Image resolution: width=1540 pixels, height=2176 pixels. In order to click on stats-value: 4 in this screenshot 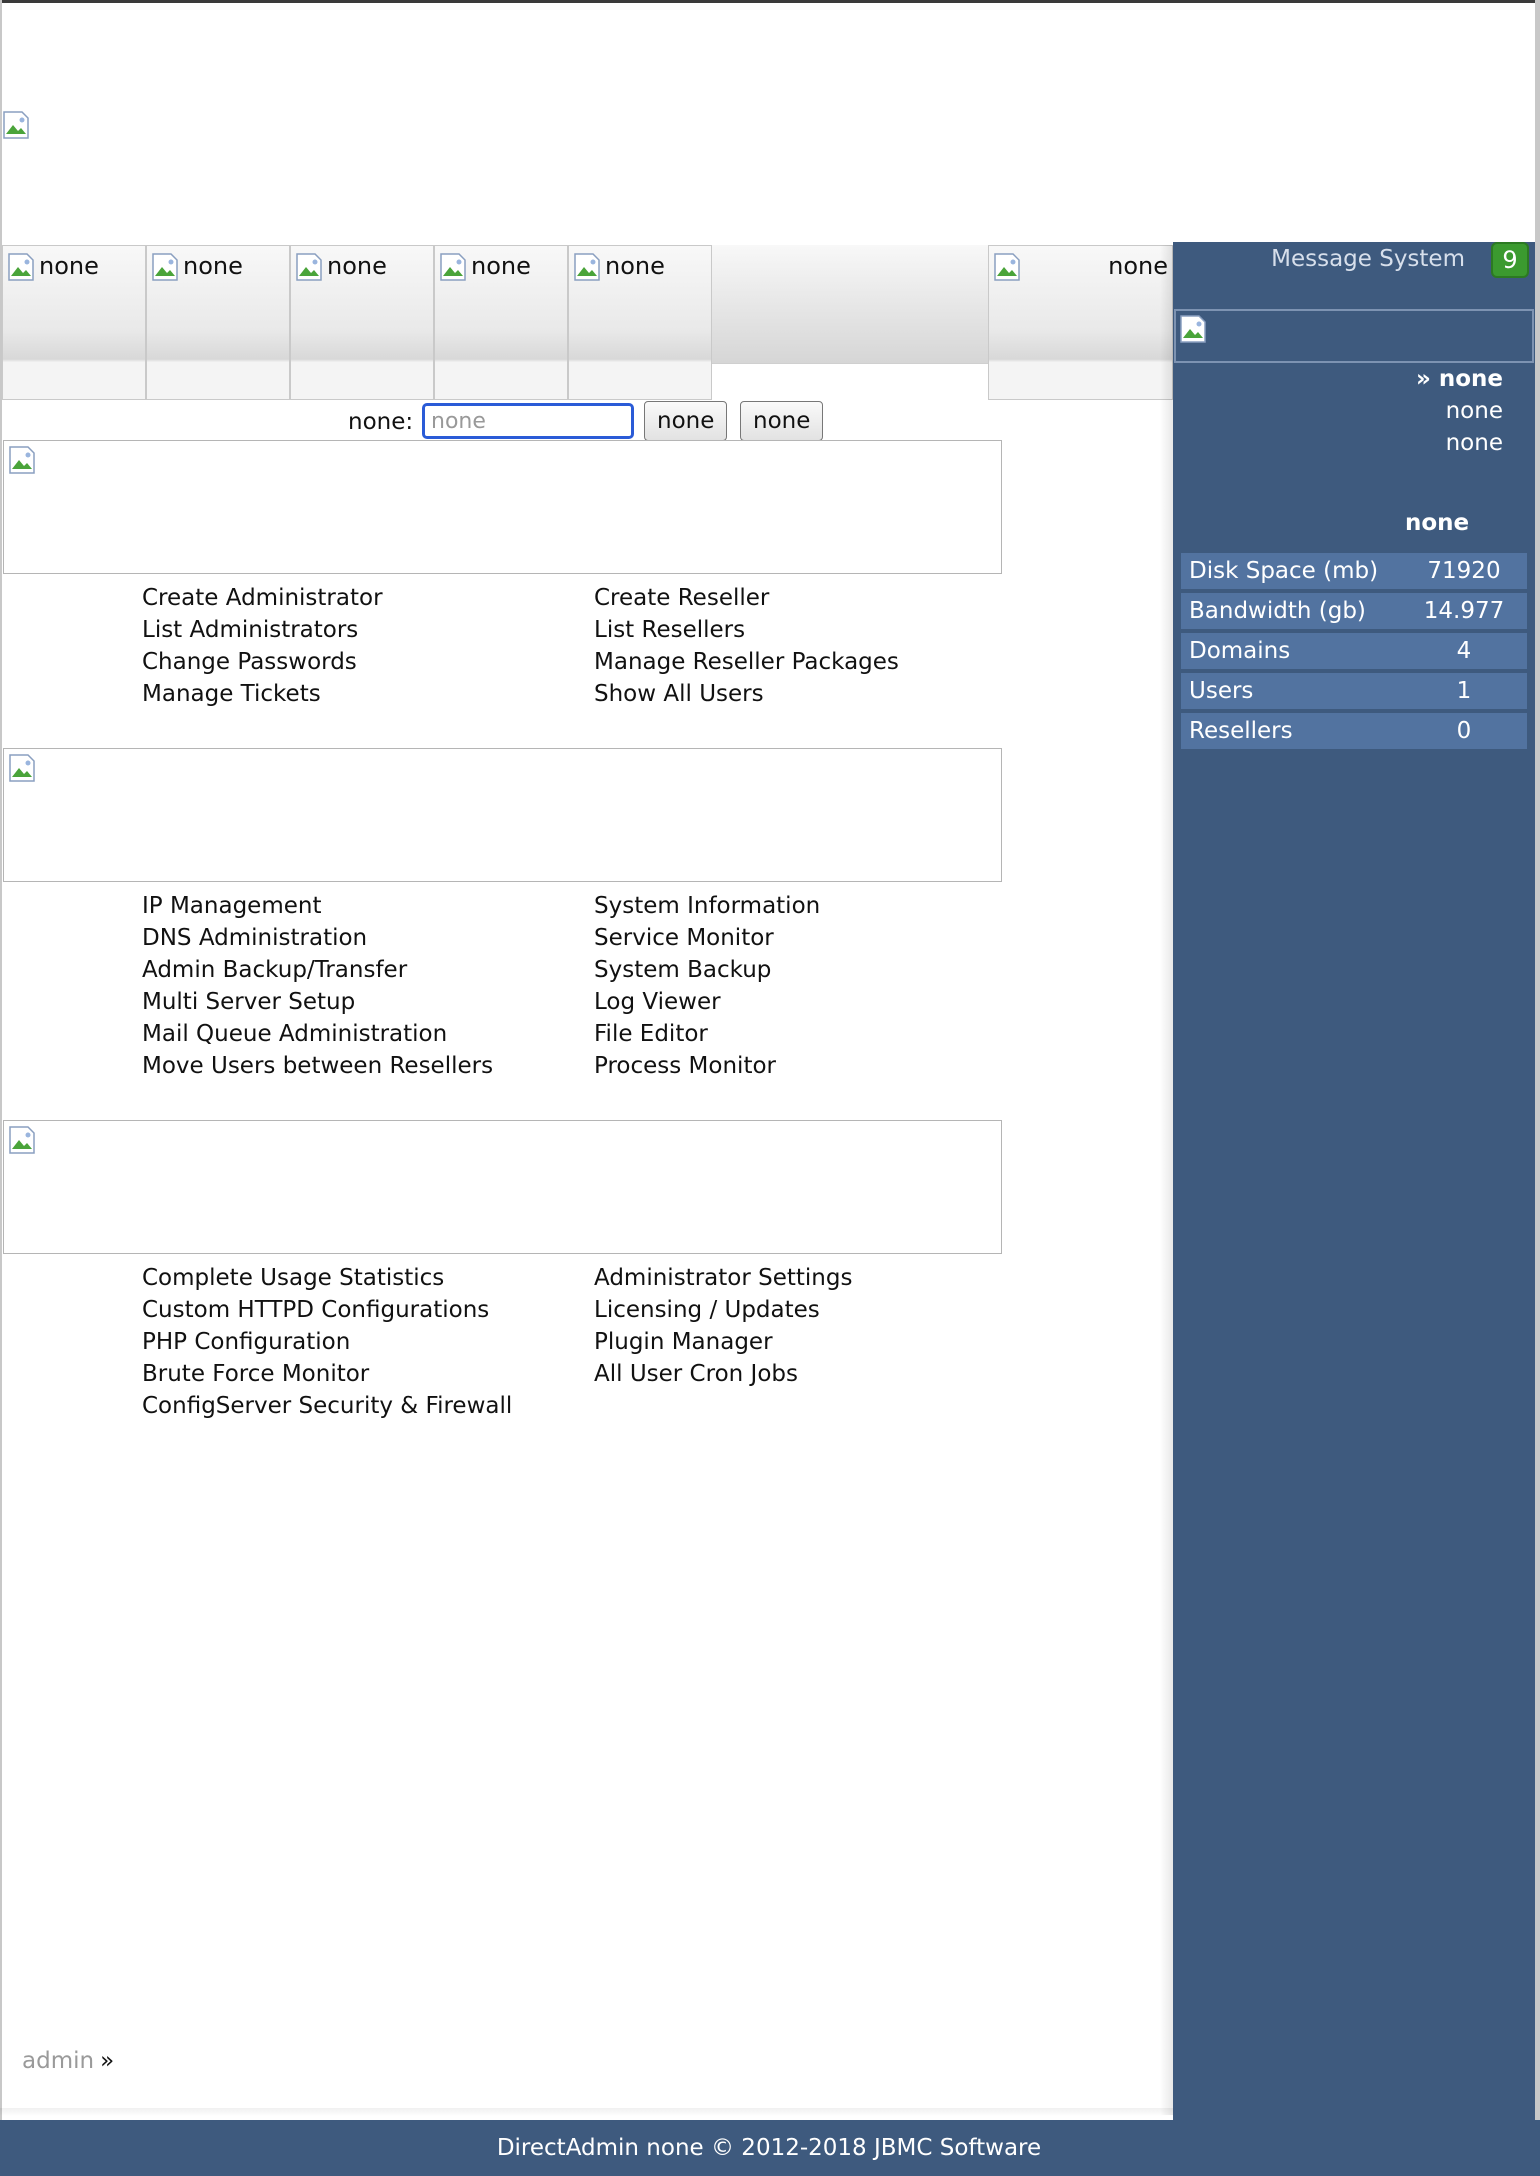, I will do `click(1464, 651)`.